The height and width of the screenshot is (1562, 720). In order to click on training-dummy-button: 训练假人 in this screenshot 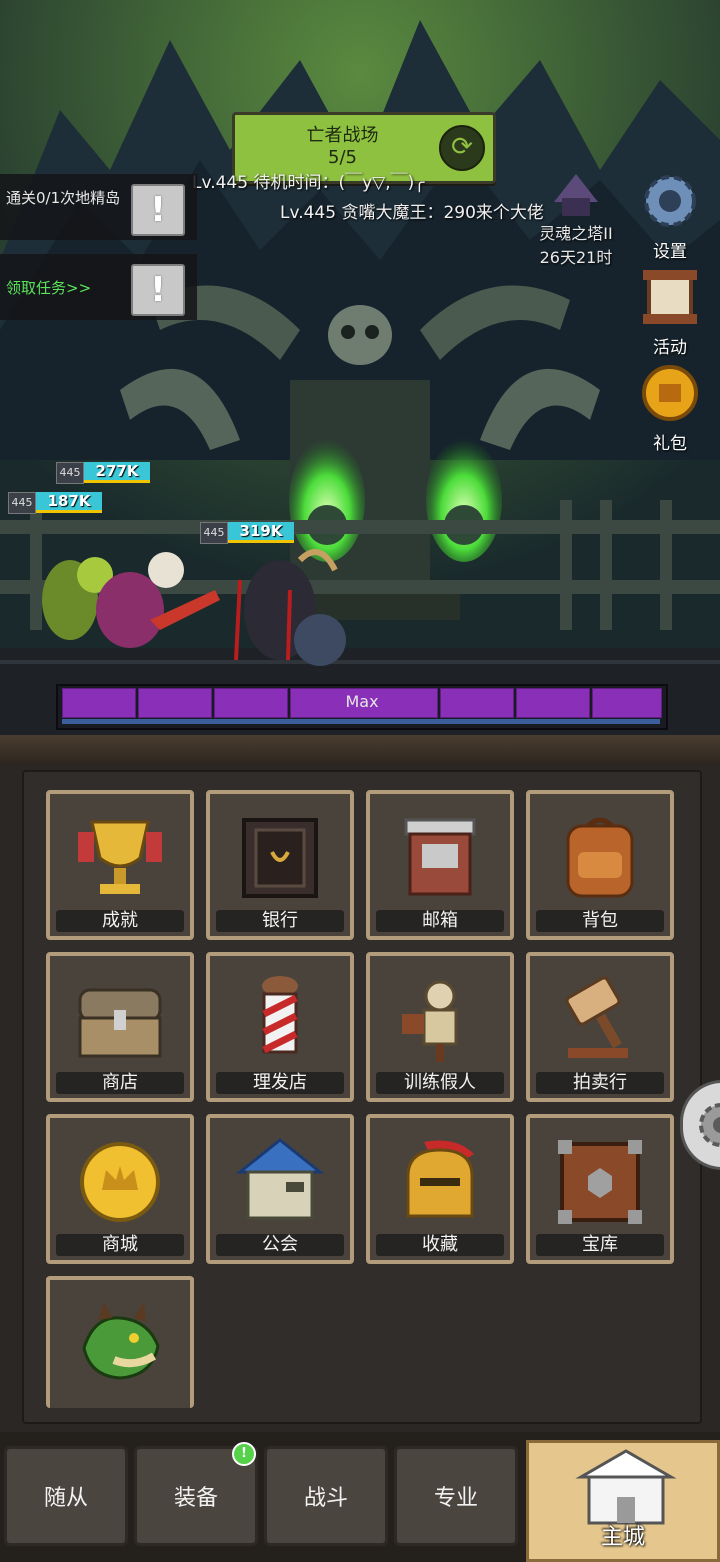, I will do `click(440, 1027)`.